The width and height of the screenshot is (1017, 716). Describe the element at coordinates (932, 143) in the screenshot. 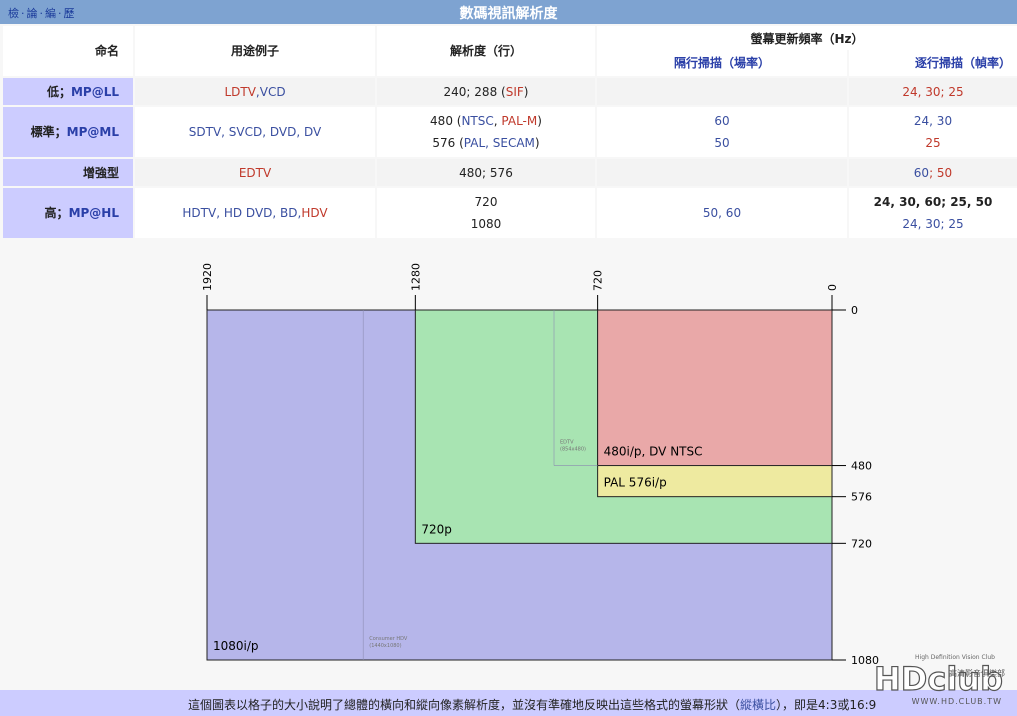

I see `cell-line: 25` at that location.